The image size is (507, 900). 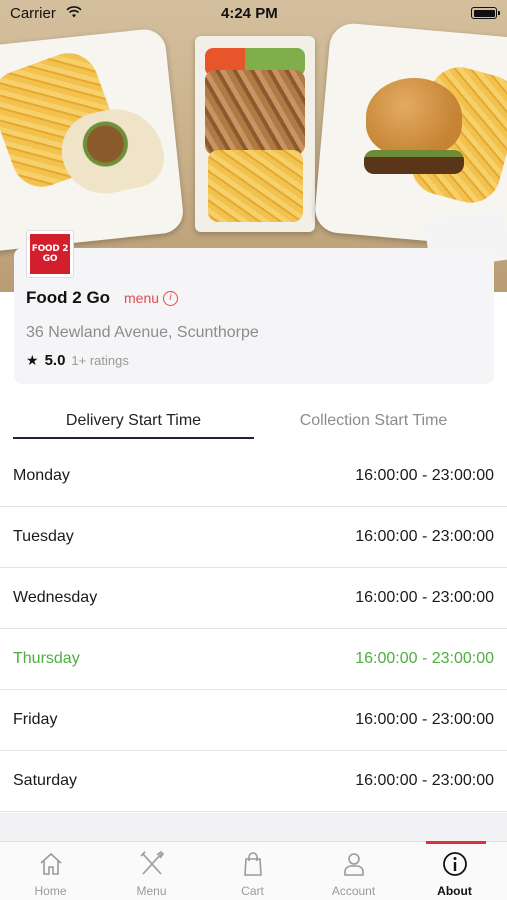 I want to click on logo-text: FOOD 2 GO, so click(x=50, y=254).